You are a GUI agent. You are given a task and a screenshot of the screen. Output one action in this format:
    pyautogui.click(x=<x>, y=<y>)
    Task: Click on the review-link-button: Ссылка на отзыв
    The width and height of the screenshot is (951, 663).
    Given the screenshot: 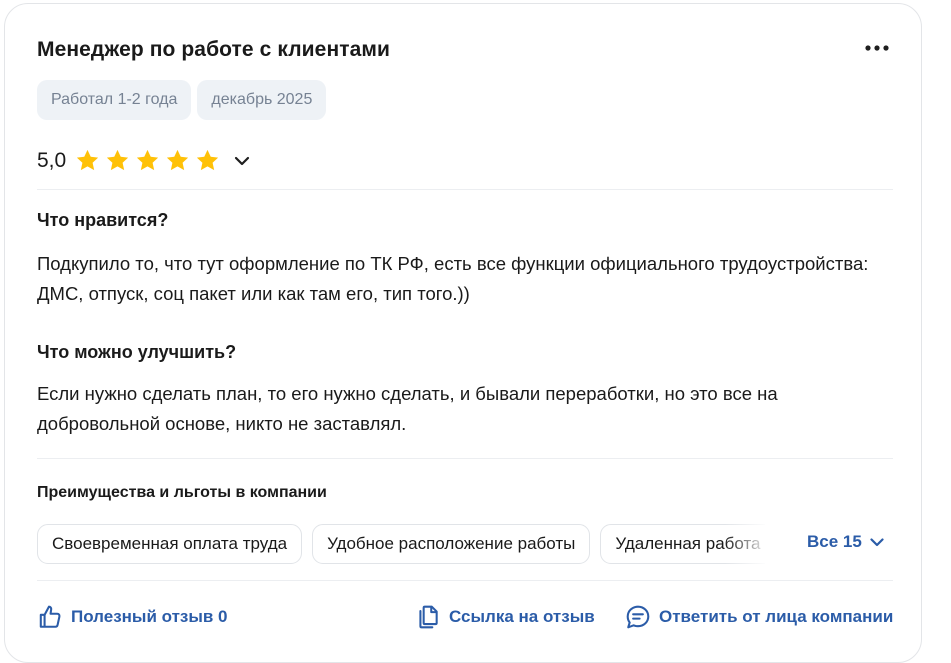 What is the action you would take?
    pyautogui.click(x=505, y=617)
    